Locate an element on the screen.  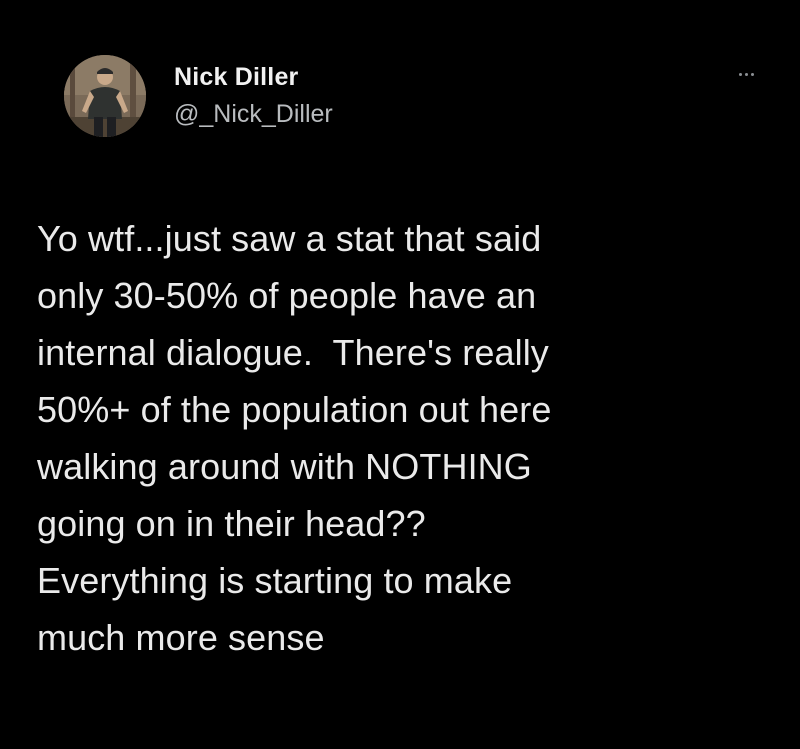
more-options-button is located at coordinates (746, 74).